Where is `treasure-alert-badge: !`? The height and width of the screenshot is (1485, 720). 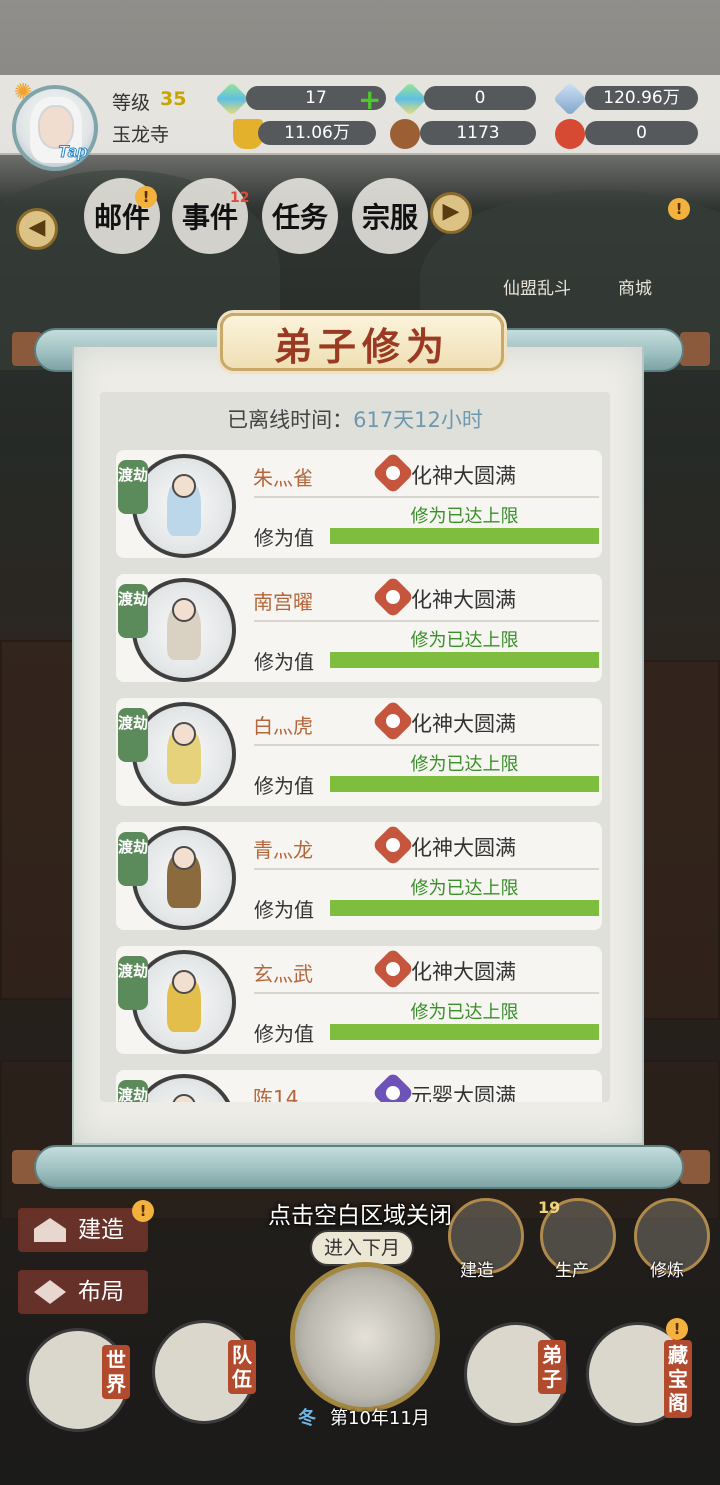 treasure-alert-badge: ! is located at coordinates (677, 1329).